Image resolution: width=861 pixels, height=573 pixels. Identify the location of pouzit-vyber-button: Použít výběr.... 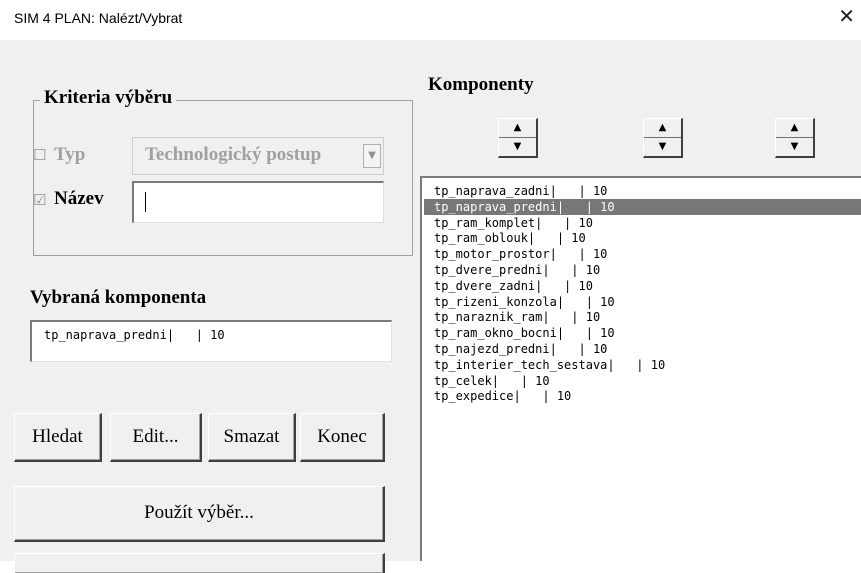
(199, 514).